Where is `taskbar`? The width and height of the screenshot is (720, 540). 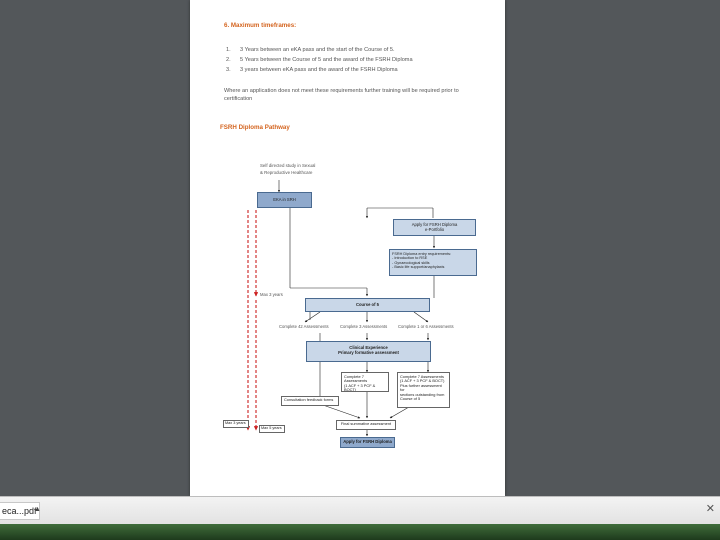
taskbar is located at coordinates (360, 532).